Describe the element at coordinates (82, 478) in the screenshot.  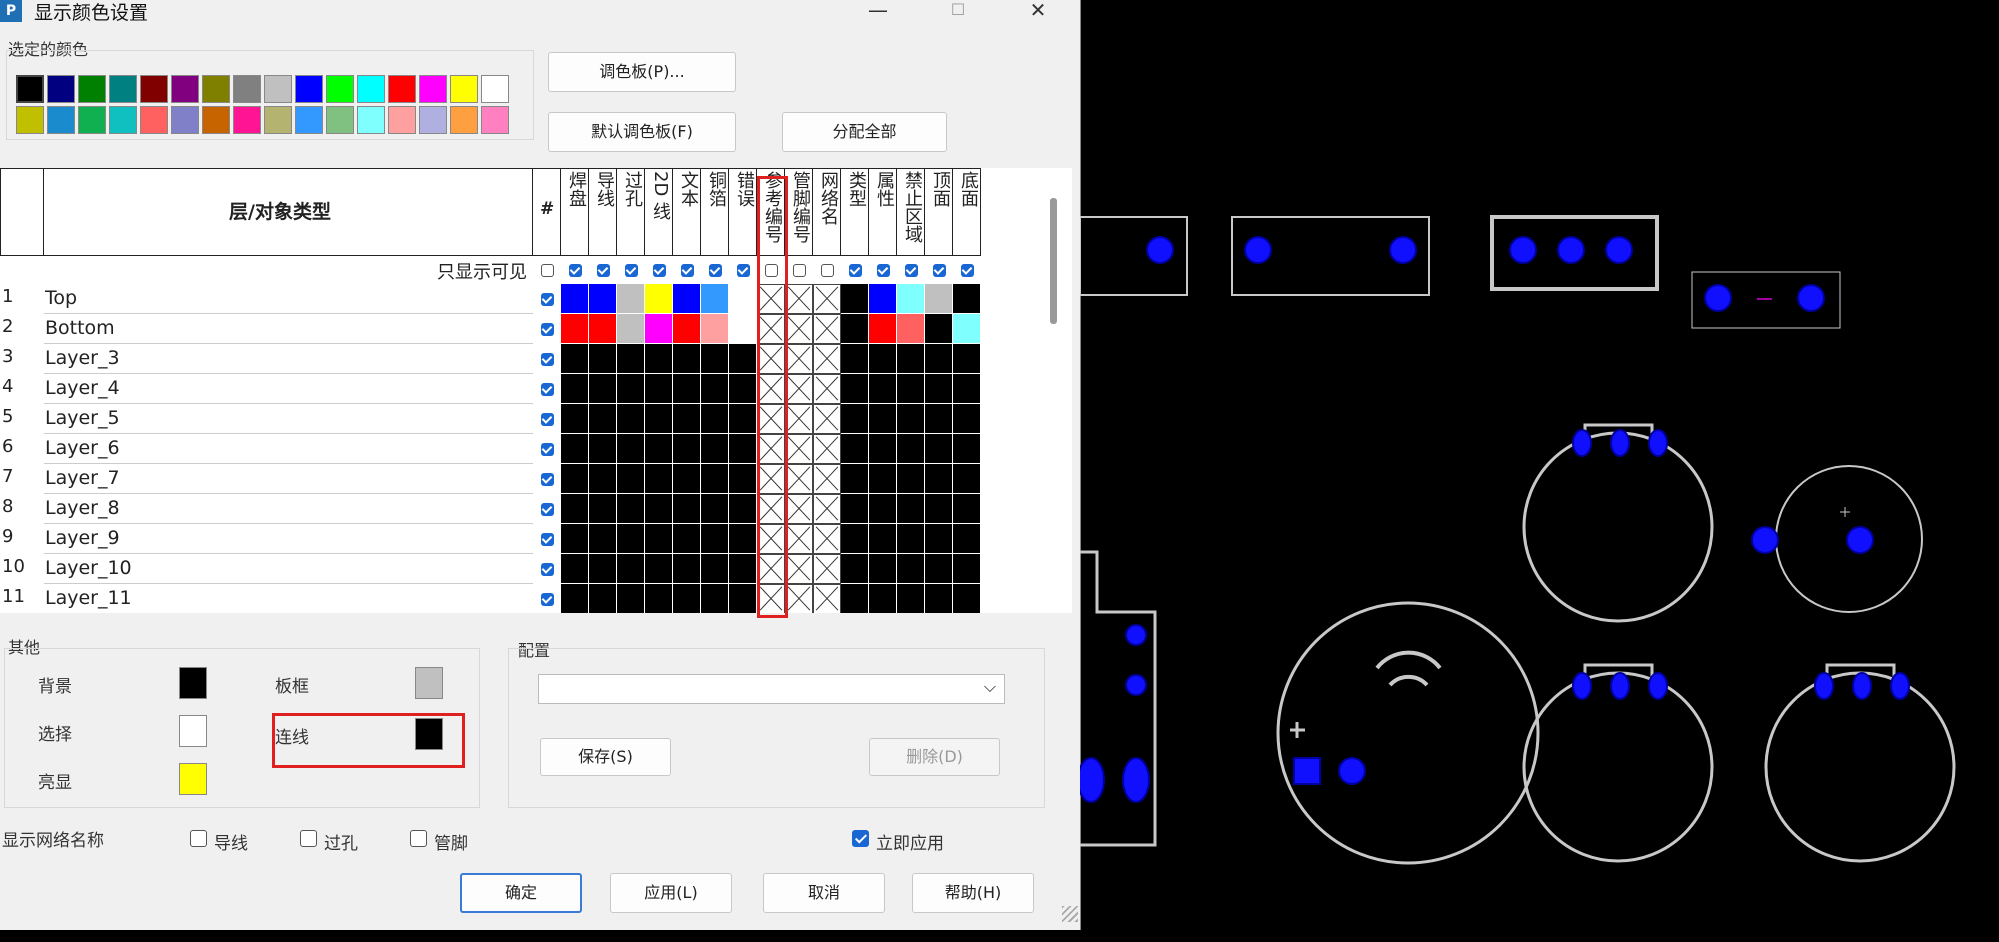
I see `layer-name: Layer_7` at that location.